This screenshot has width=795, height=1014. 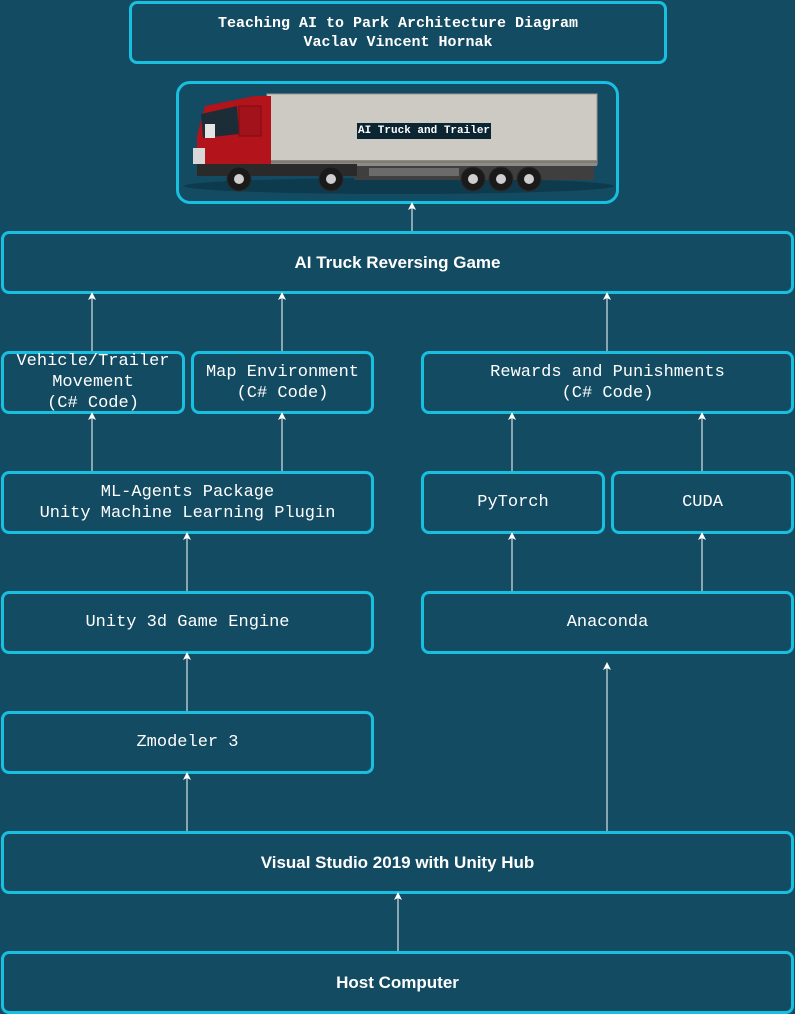 I want to click on pytorch-node: PyTorch, so click(x=513, y=502).